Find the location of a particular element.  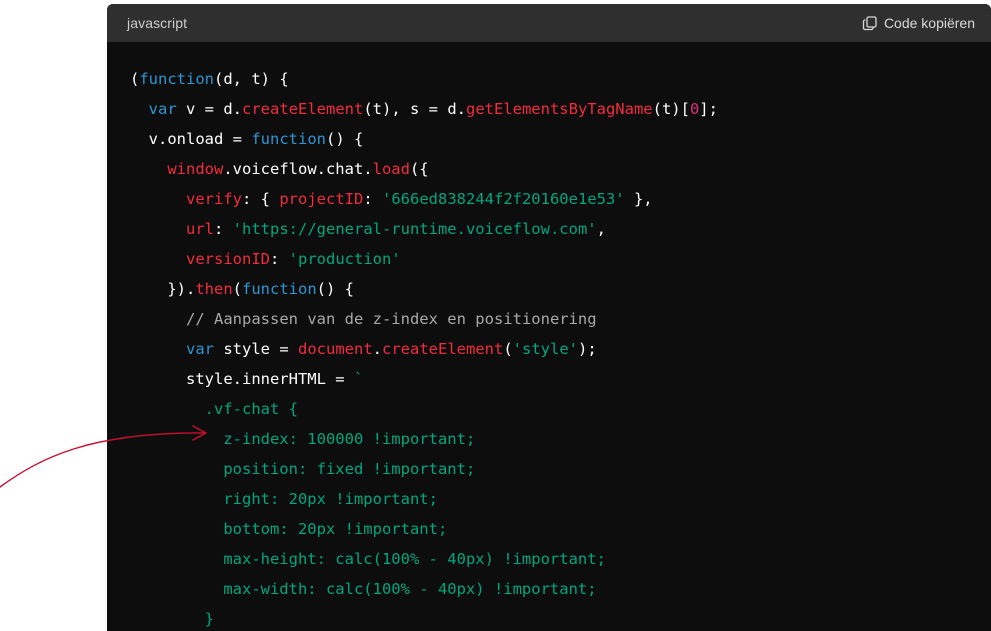

code-token: getElementsByTagName is located at coordinates (559, 109).